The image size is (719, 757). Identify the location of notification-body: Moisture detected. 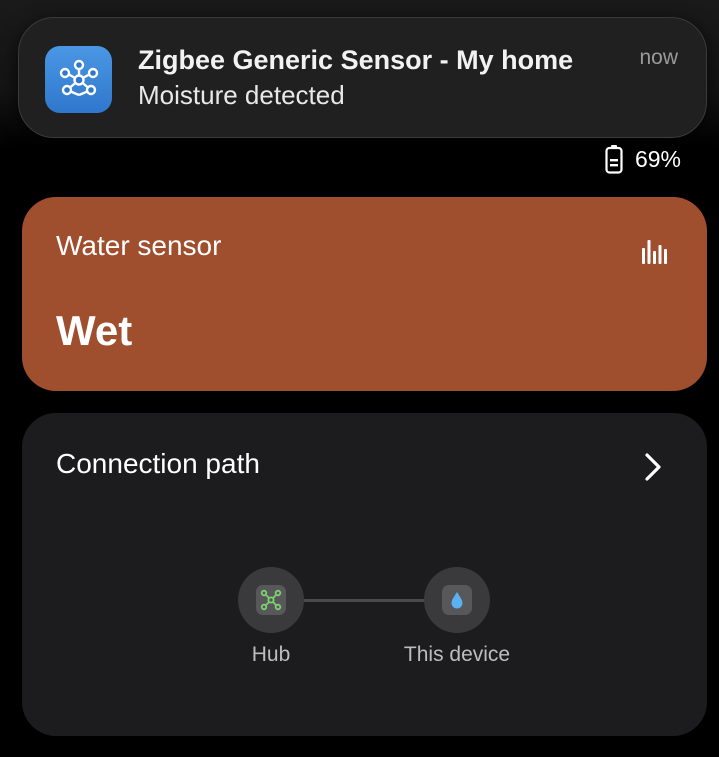
(241, 95).